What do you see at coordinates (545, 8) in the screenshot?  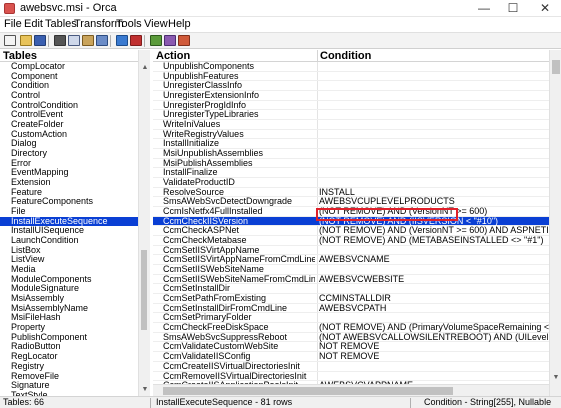 I see `close-button: ✕` at bounding box center [545, 8].